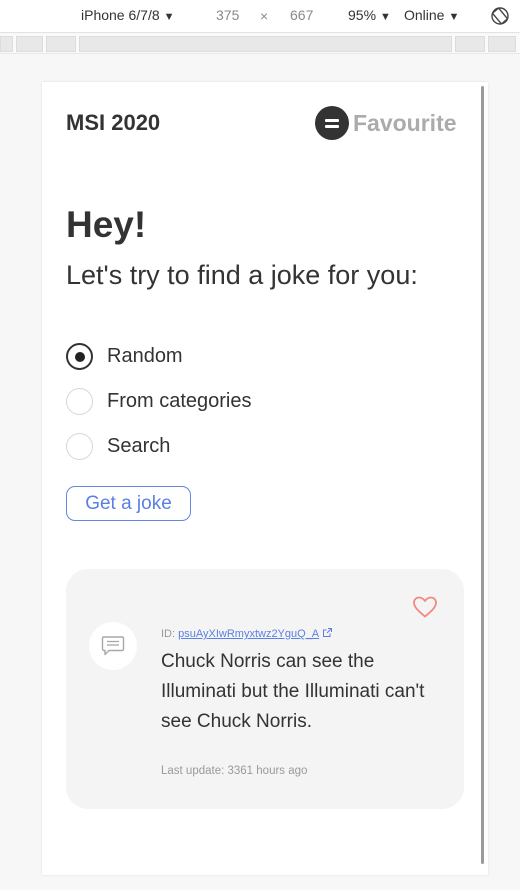 The width and height of the screenshot is (520, 890). Describe the element at coordinates (227, 15) in the screenshot. I see `width-input: 375` at that location.